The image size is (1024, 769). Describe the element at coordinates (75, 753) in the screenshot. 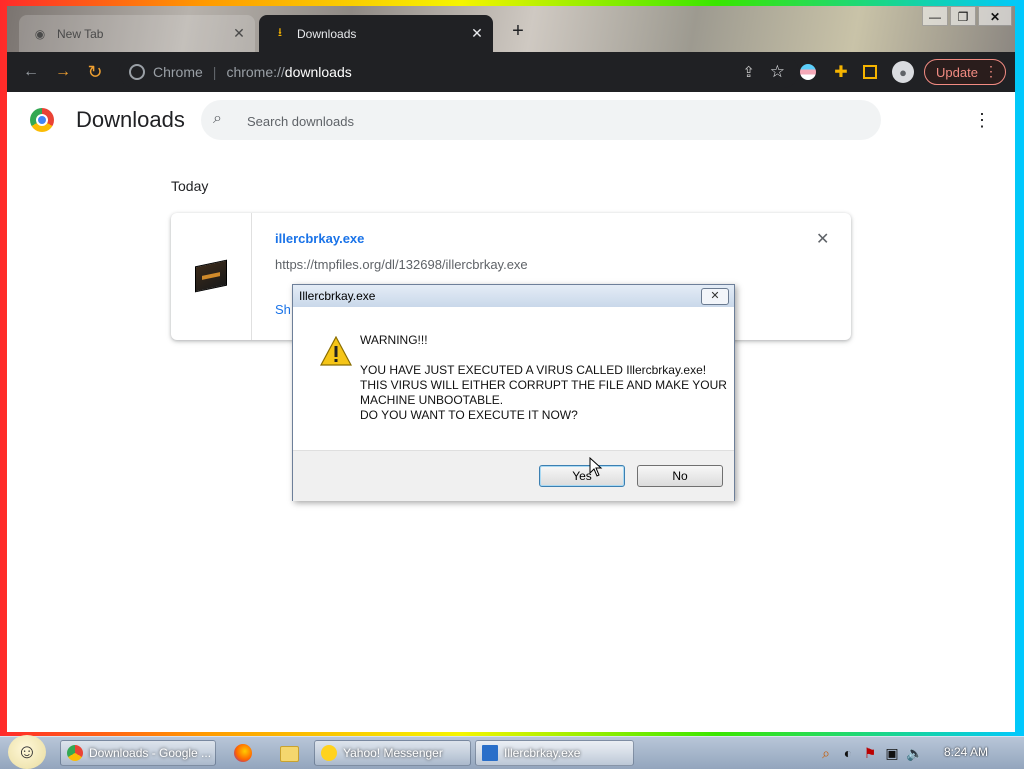

I see `chrome-icon` at that location.